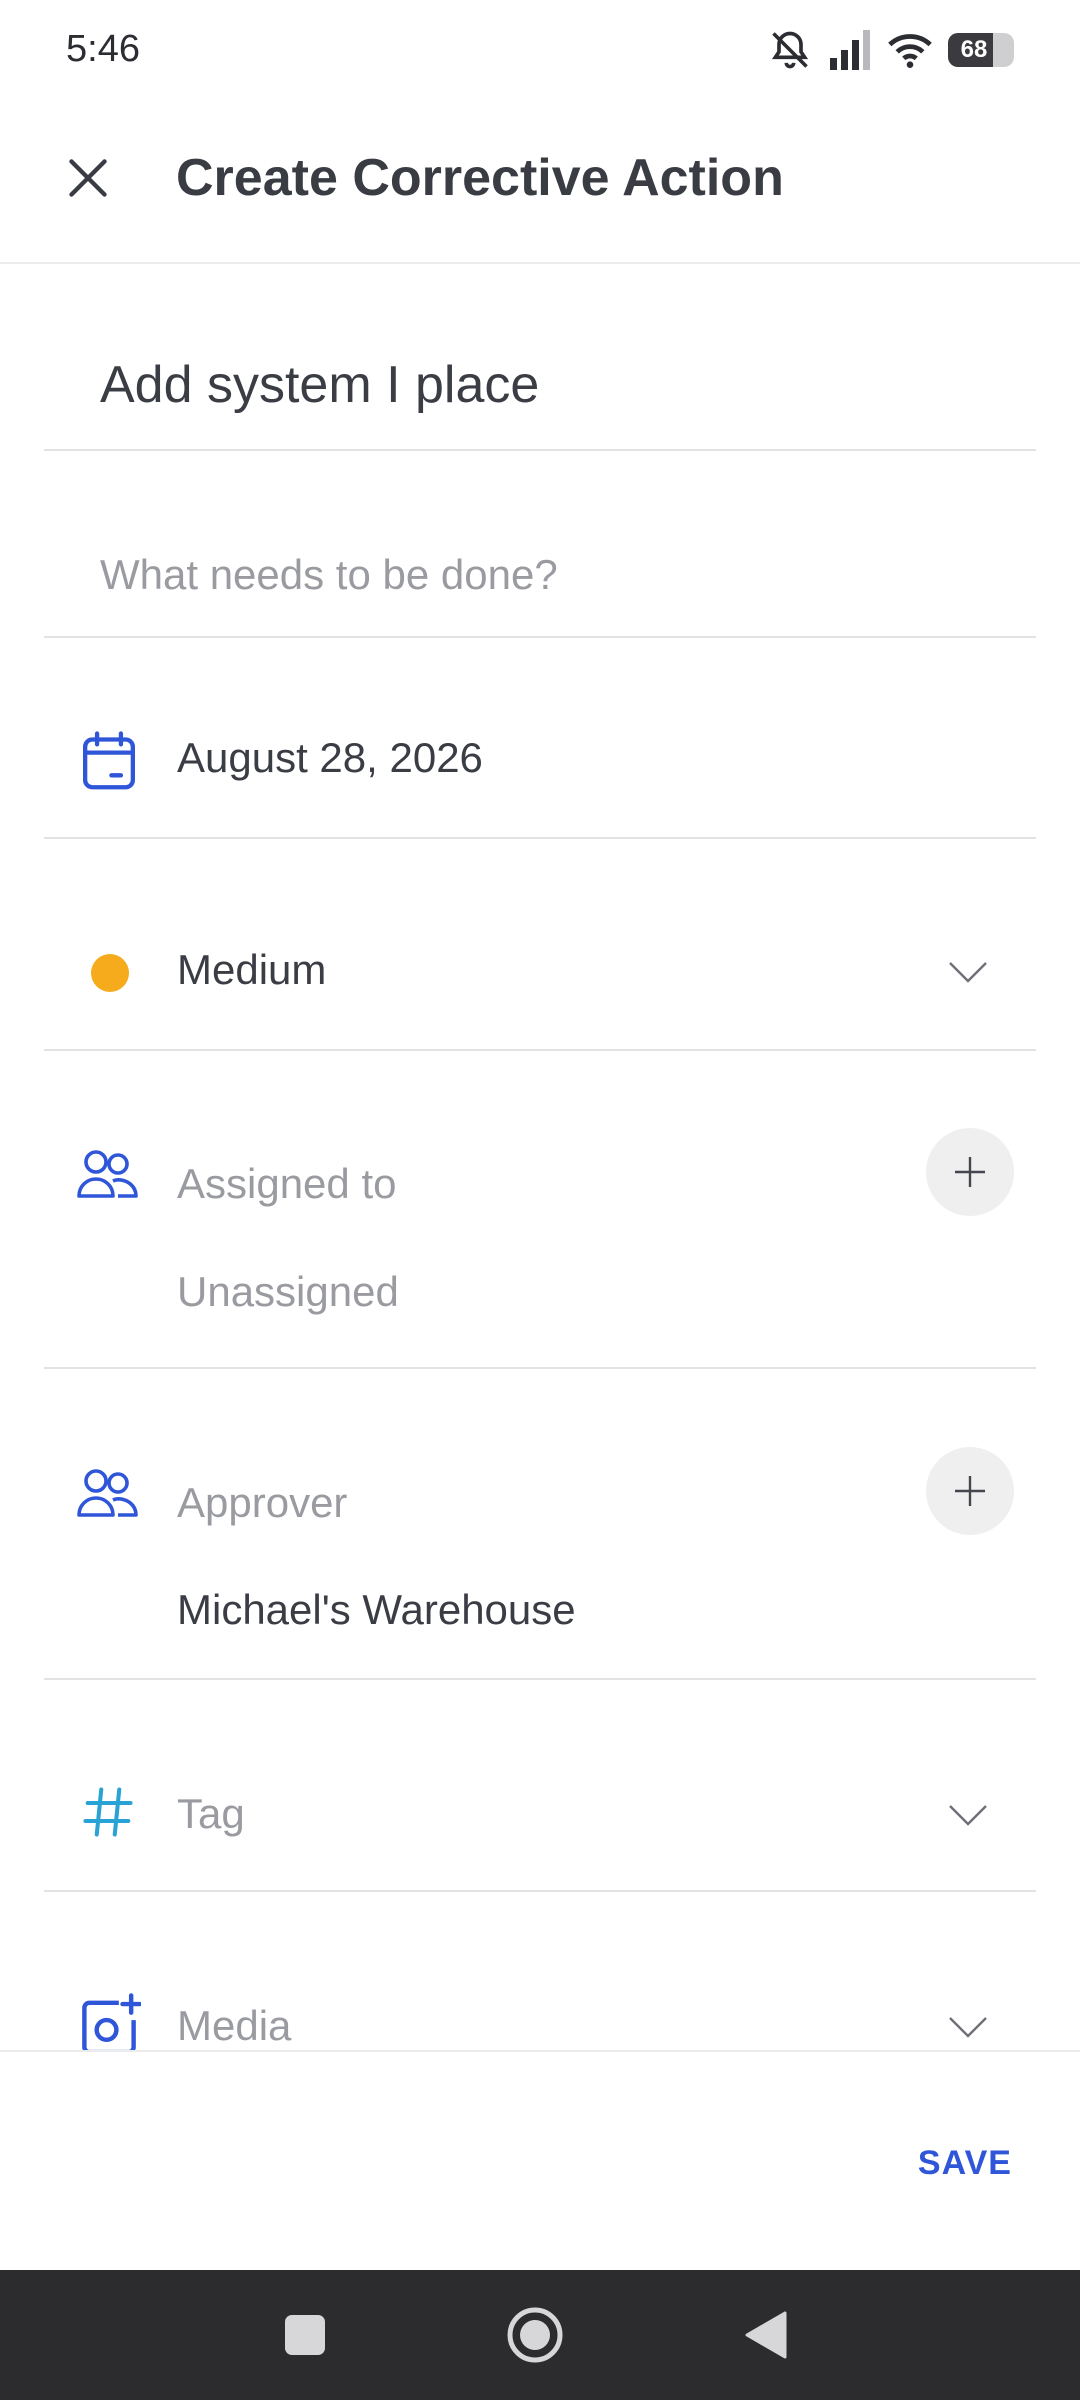 This screenshot has width=1080, height=2400. I want to click on recents-button, so click(305, 2335).